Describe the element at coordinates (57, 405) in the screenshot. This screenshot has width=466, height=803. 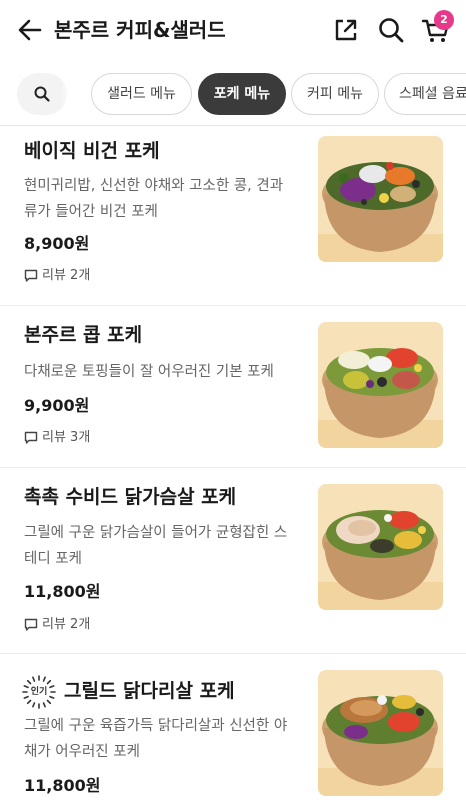
I see `item-price: 9,900원` at that location.